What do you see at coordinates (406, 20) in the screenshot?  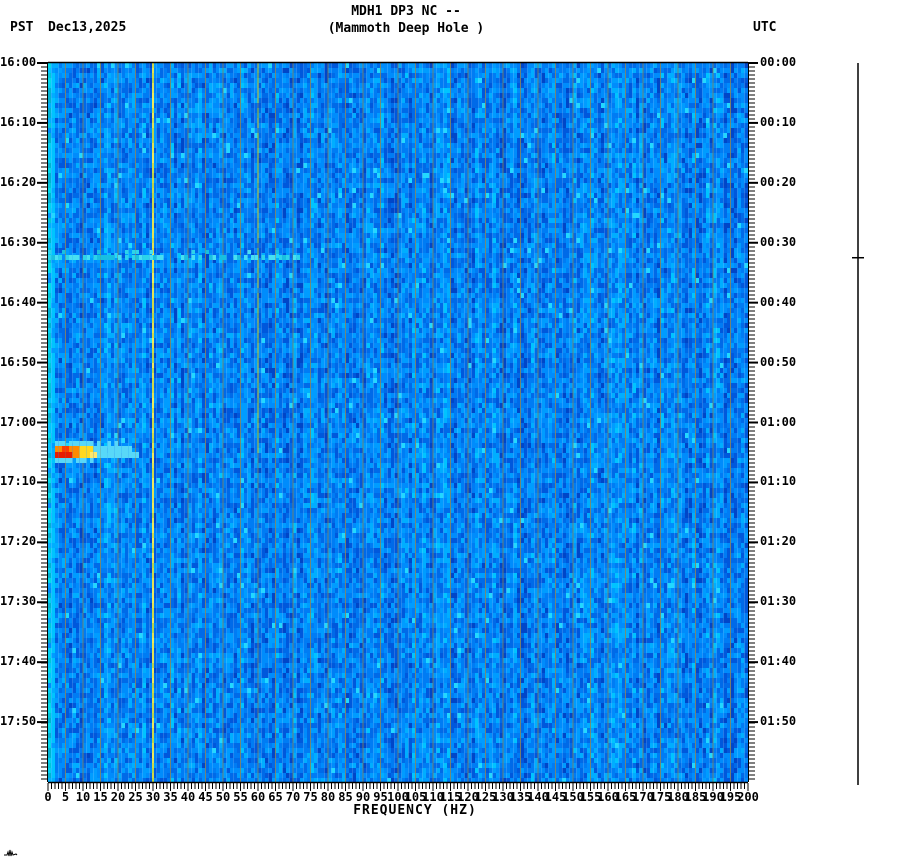 I see `chart-header: MDH1 DP3 NC -- (Mammoth Deep Hole )` at bounding box center [406, 20].